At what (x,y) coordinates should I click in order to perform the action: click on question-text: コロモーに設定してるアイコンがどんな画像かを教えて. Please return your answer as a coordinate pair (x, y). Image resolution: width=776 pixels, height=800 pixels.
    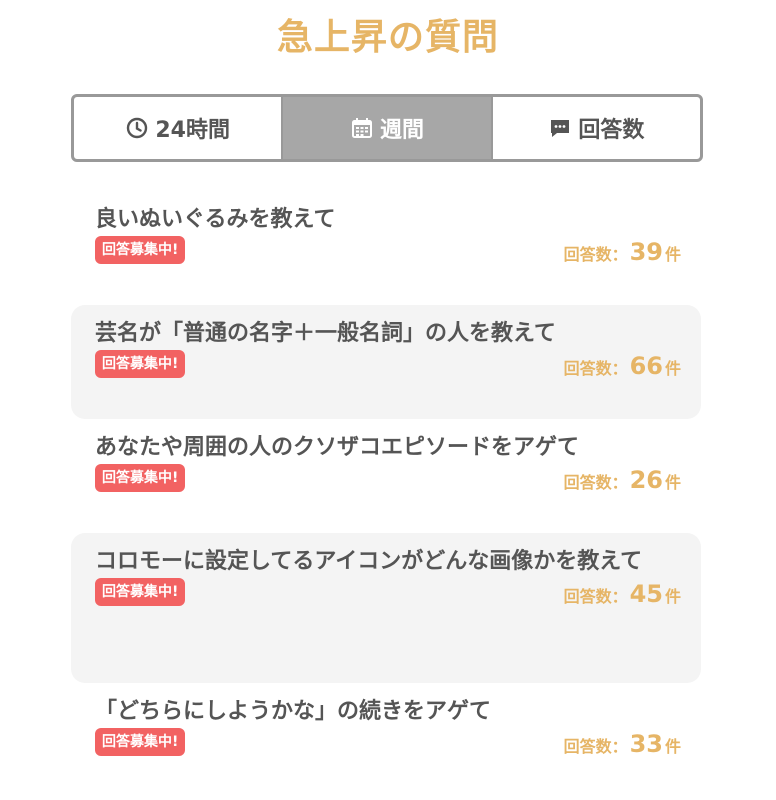
    Looking at the image, I should click on (369, 561).